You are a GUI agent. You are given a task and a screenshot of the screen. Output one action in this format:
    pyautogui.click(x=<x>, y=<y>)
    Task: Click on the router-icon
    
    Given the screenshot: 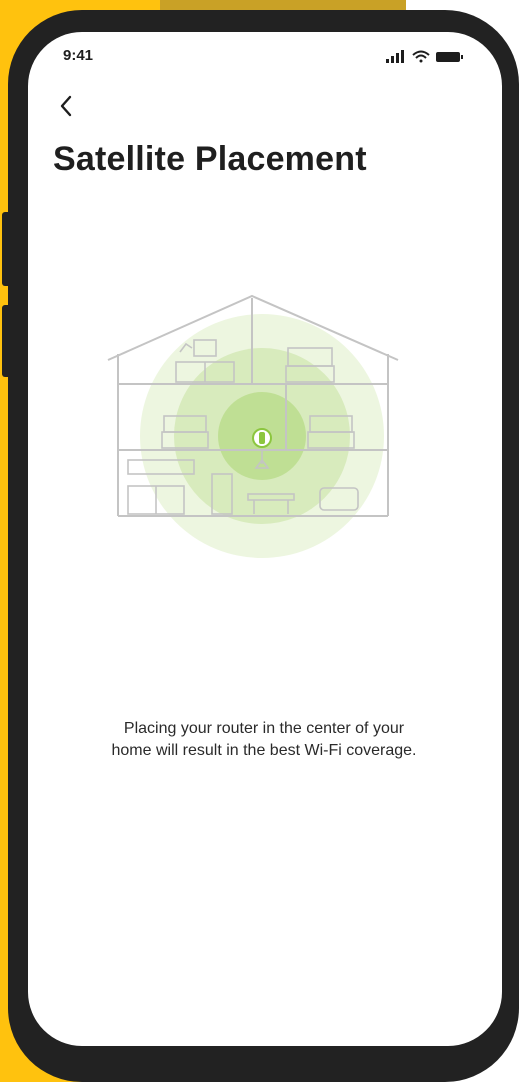 What is the action you would take?
    pyautogui.click(x=262, y=438)
    